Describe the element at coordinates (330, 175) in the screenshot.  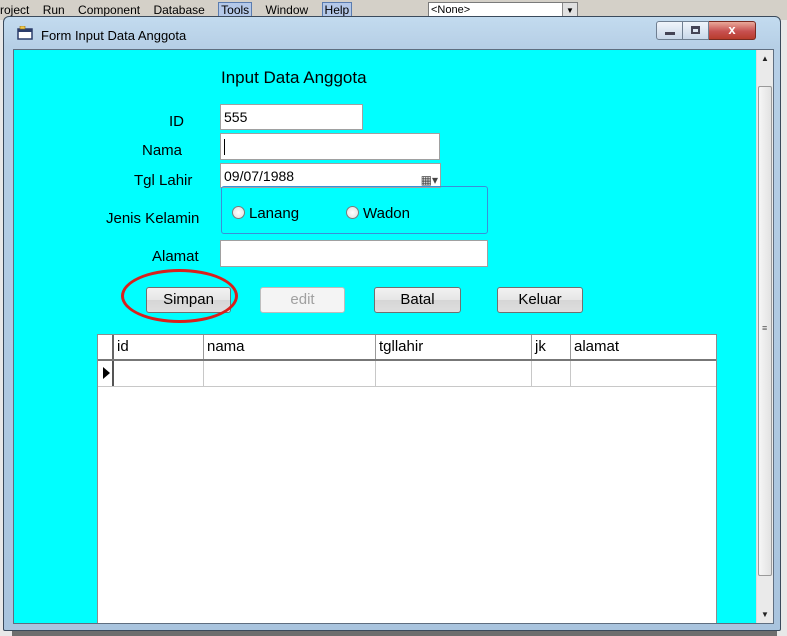
I see `tgl-lahir-datepicker: 09/07/1988 ▦▾` at that location.